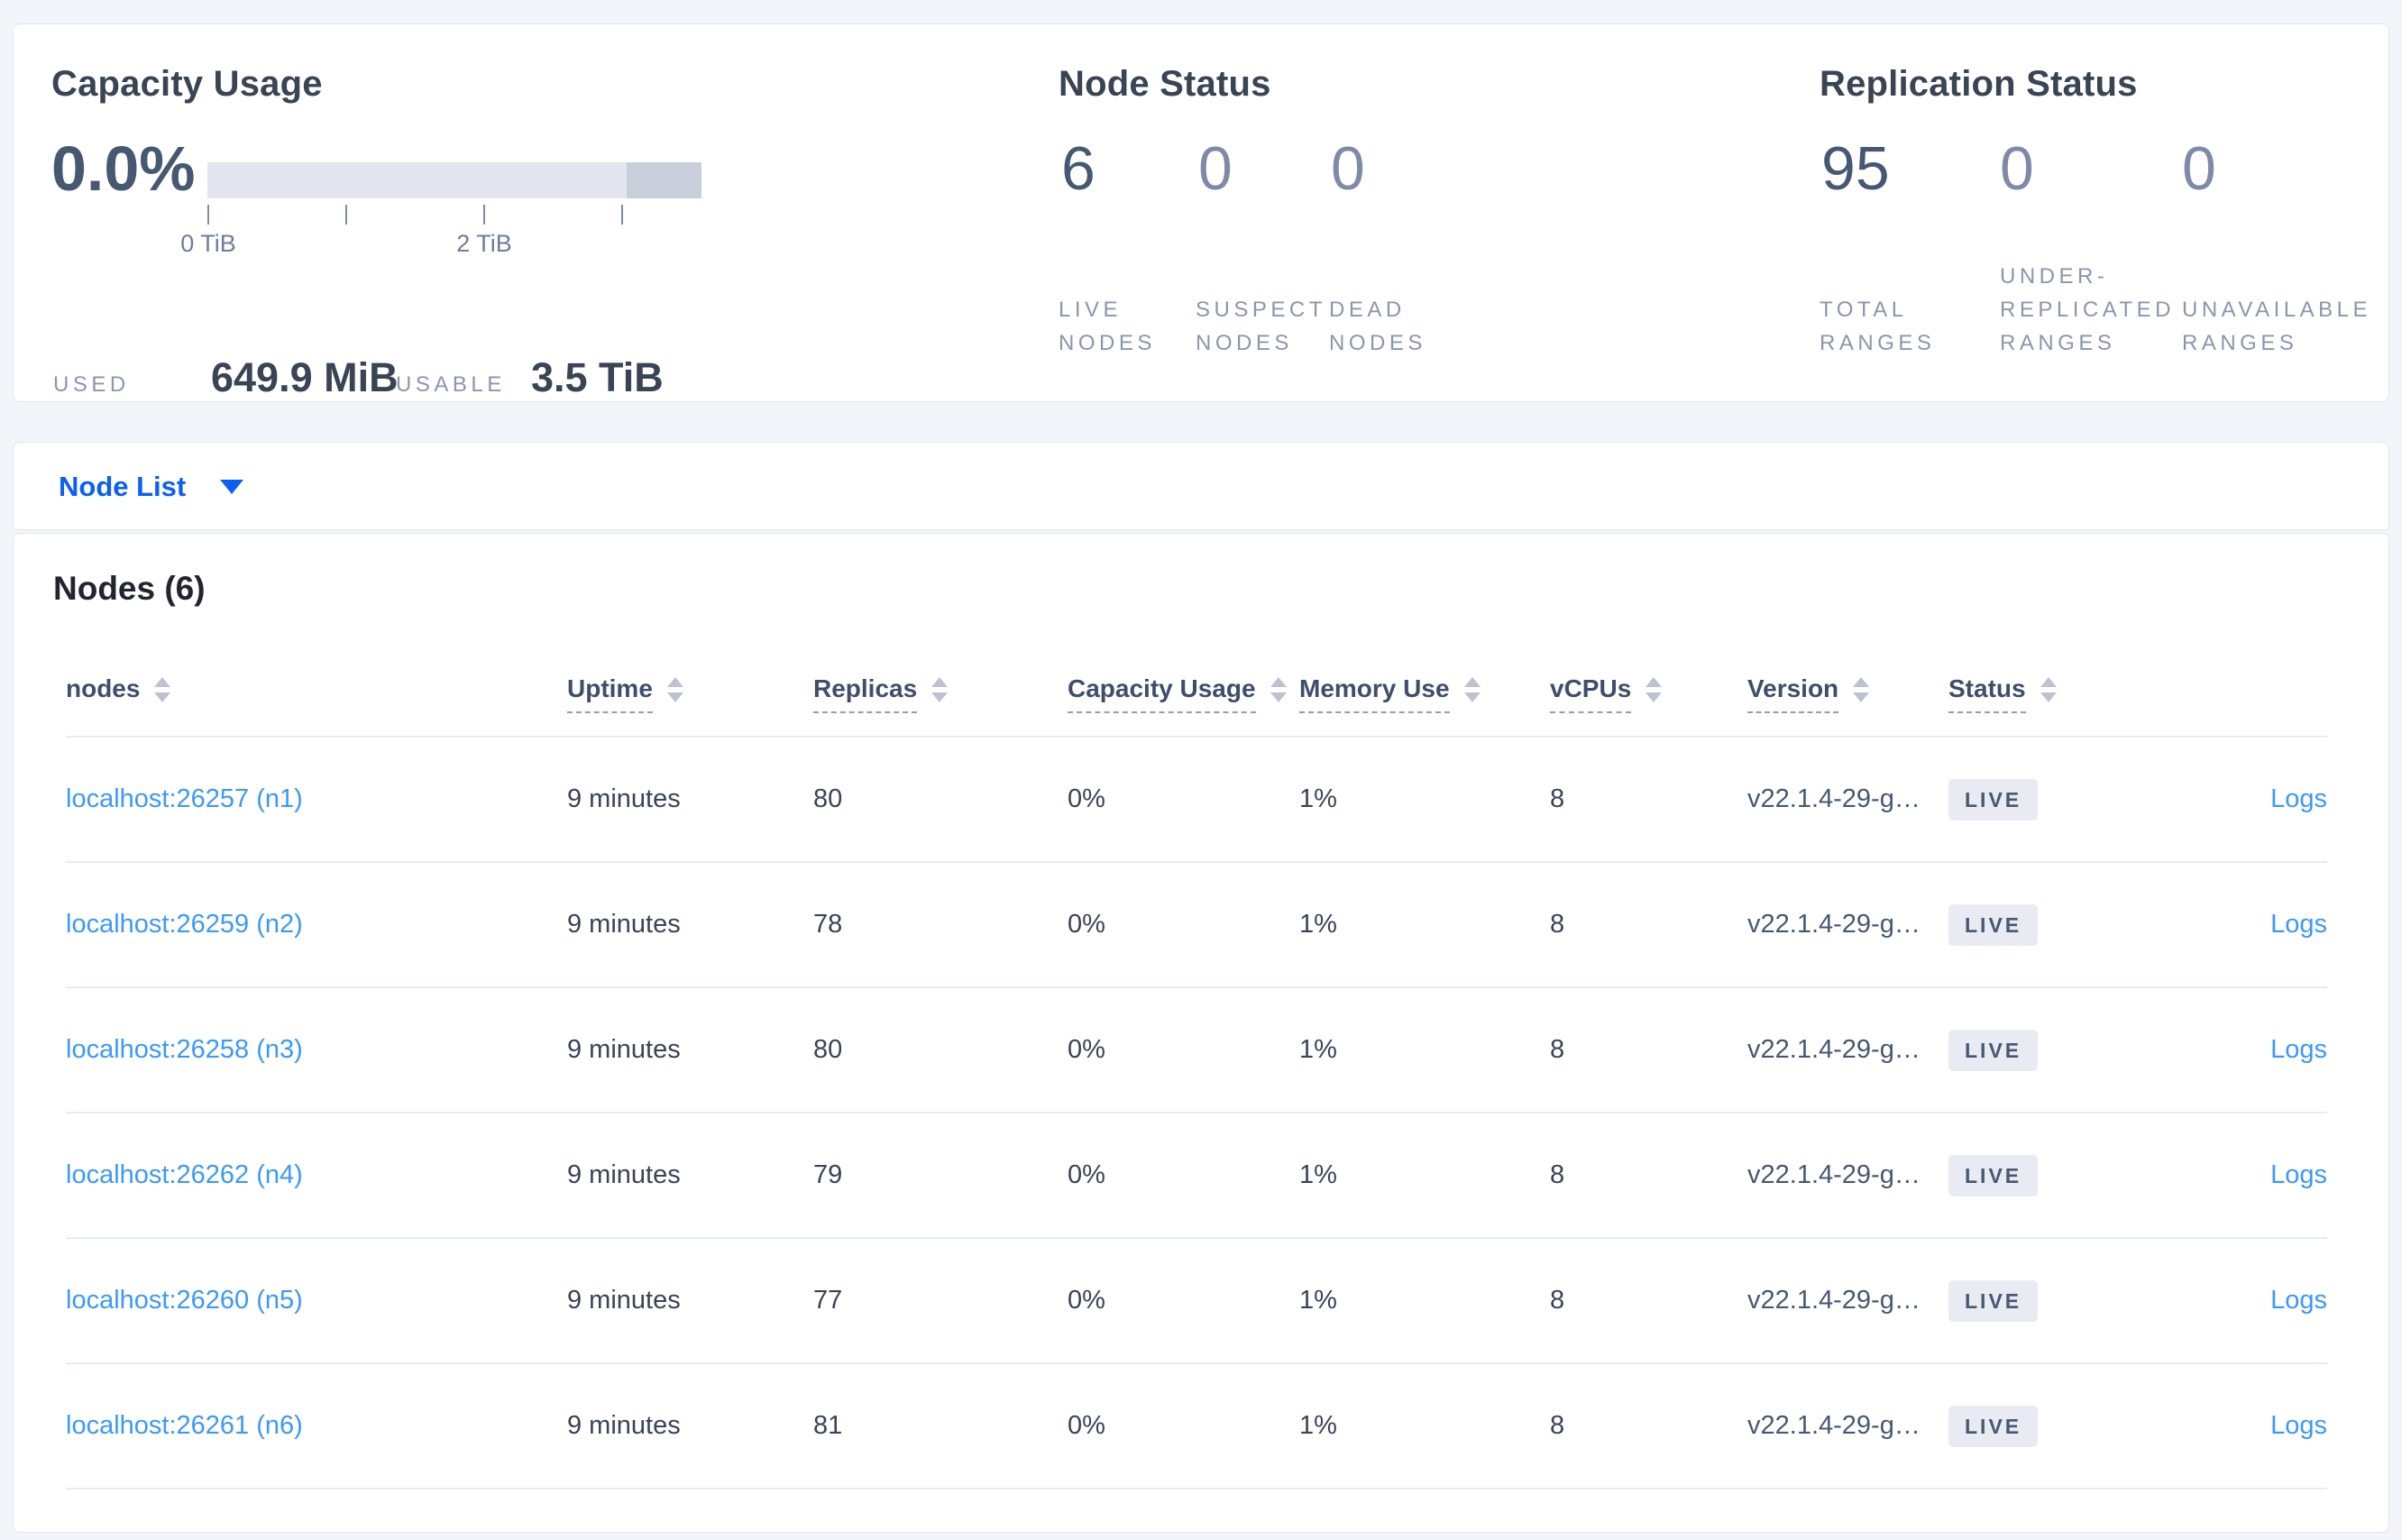 This screenshot has width=2402, height=1540. What do you see at coordinates (184, 1425) in the screenshot?
I see `node-link: localhost:26261 (n6)` at bounding box center [184, 1425].